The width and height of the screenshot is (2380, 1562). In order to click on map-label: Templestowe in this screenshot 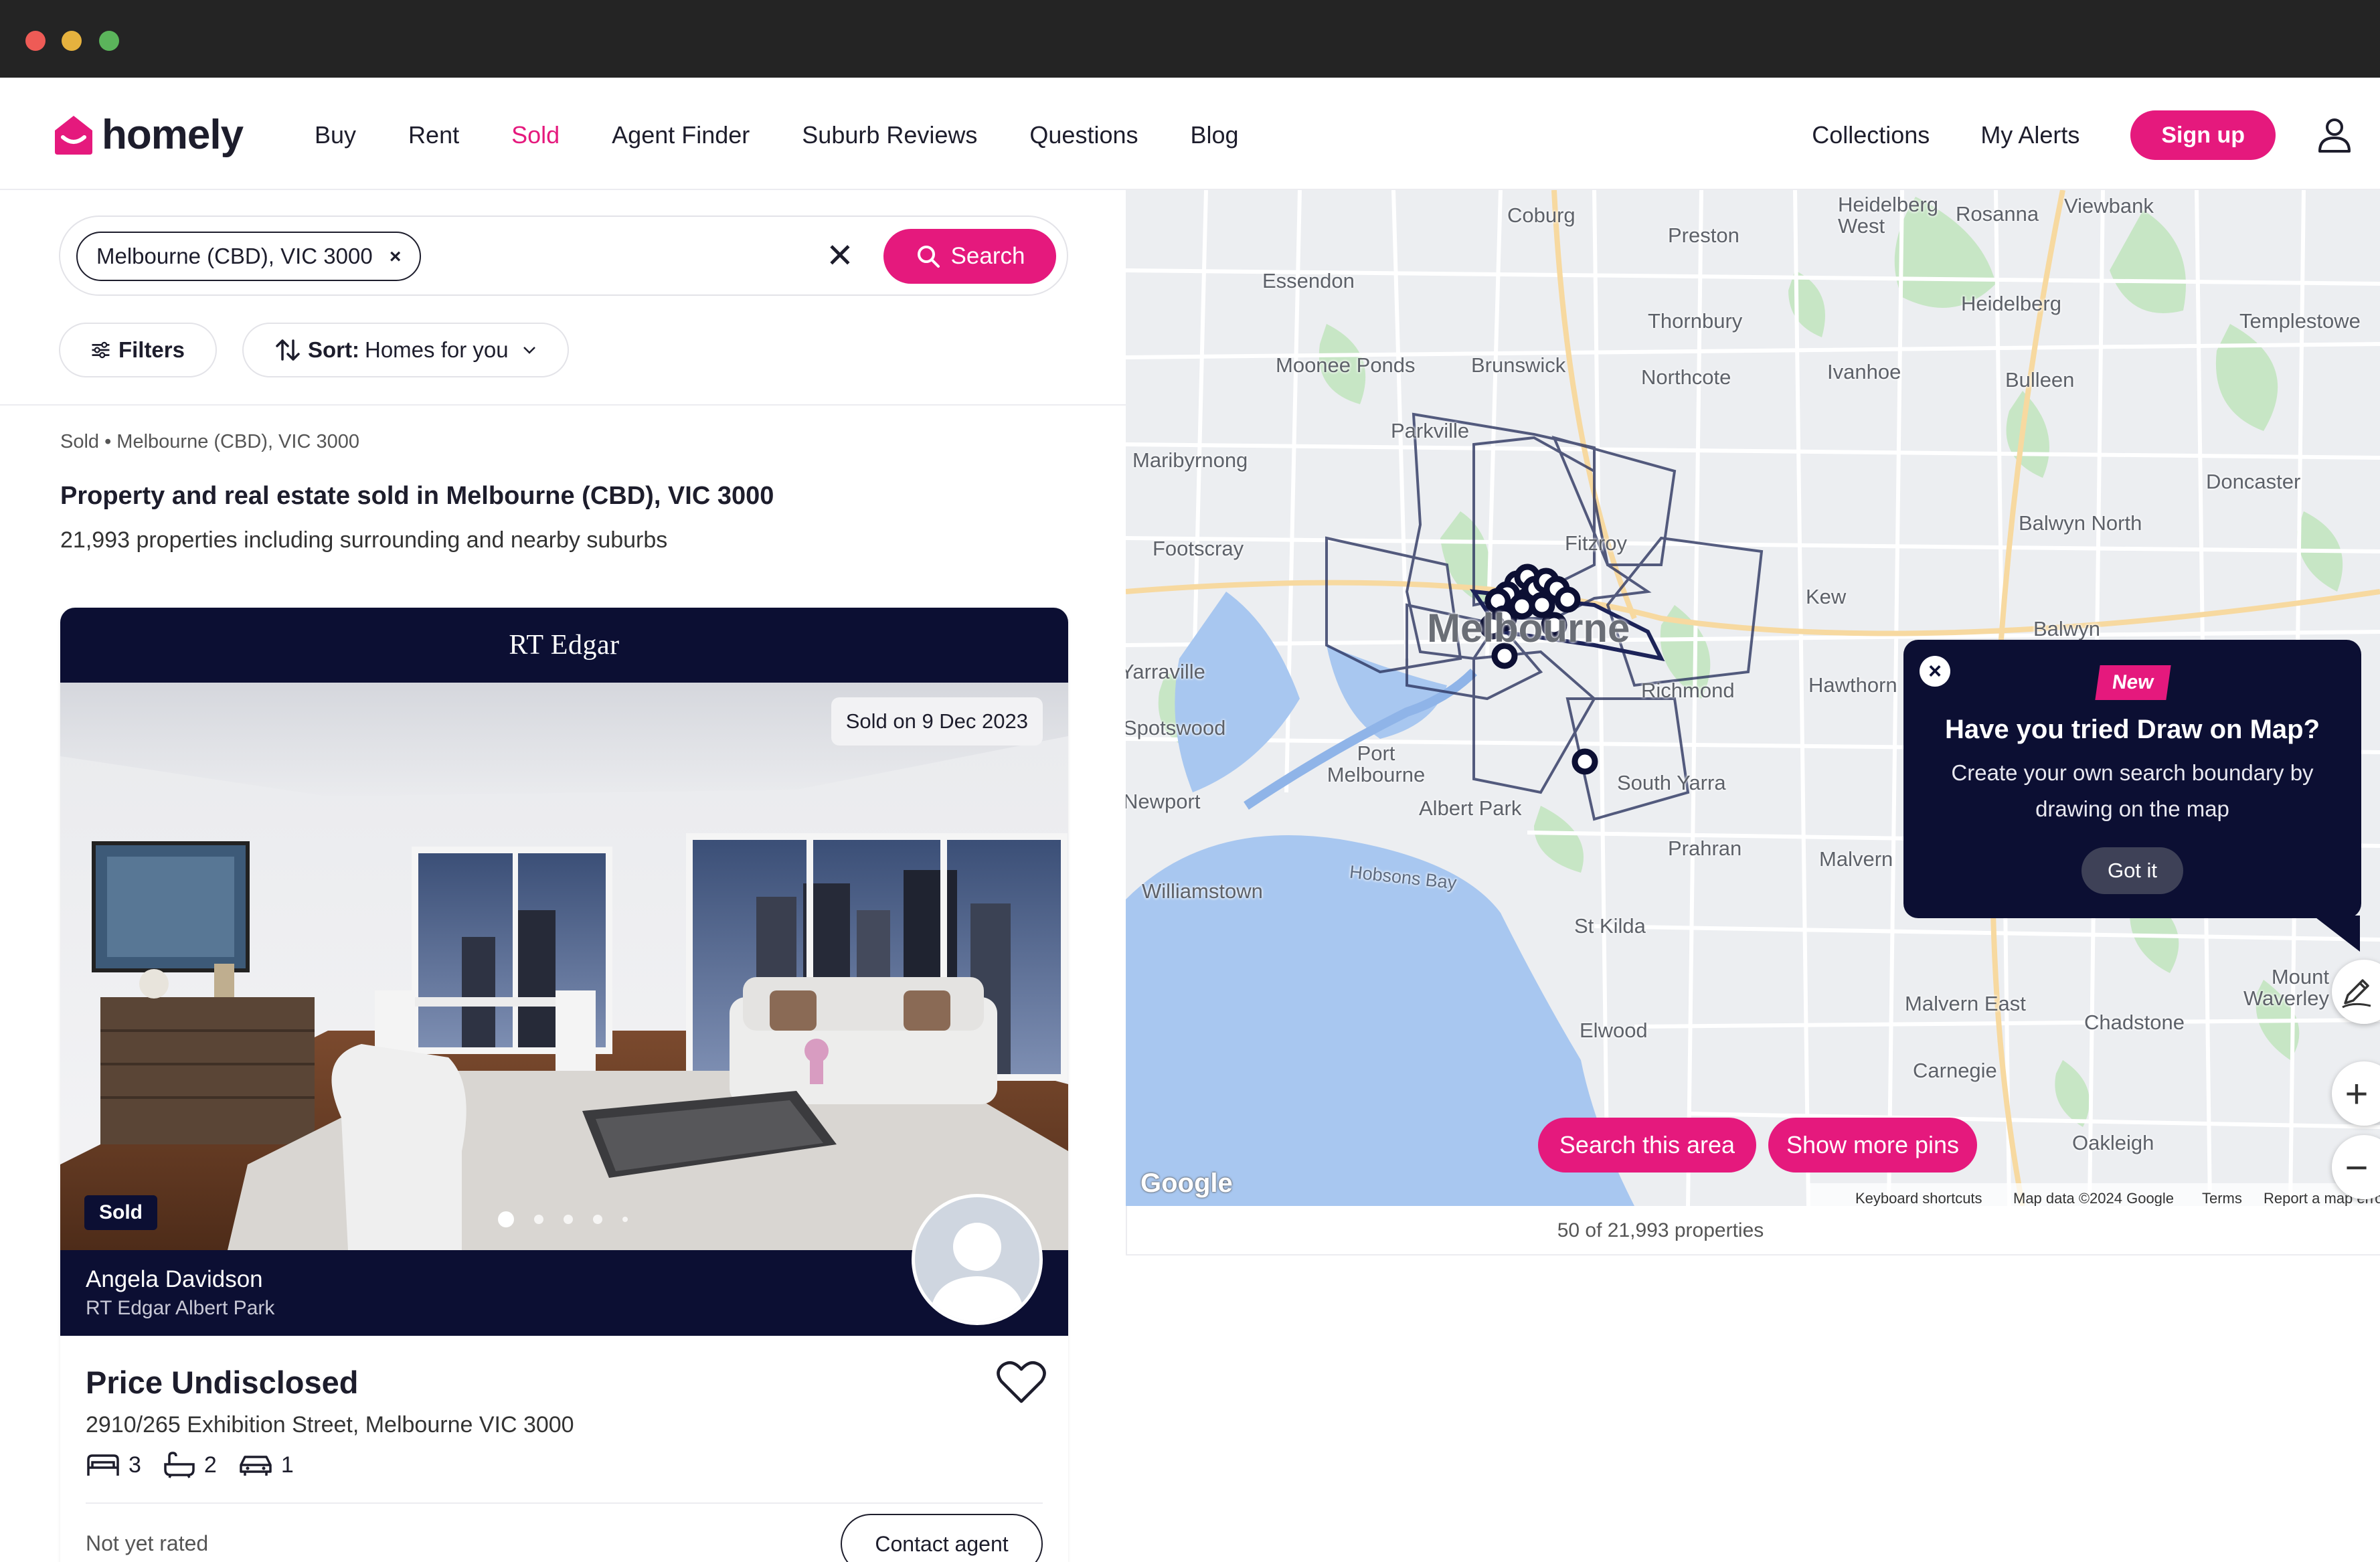, I will do `click(2300, 321)`.